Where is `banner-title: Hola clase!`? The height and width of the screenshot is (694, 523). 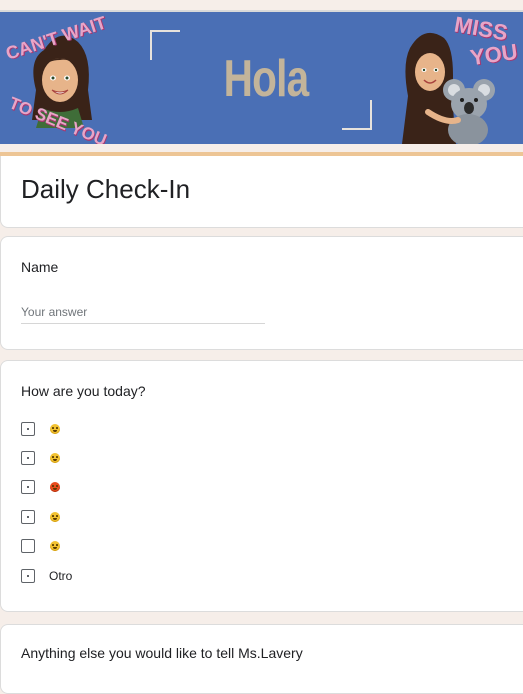 banner-title: Hola clase! is located at coordinates (266, 97).